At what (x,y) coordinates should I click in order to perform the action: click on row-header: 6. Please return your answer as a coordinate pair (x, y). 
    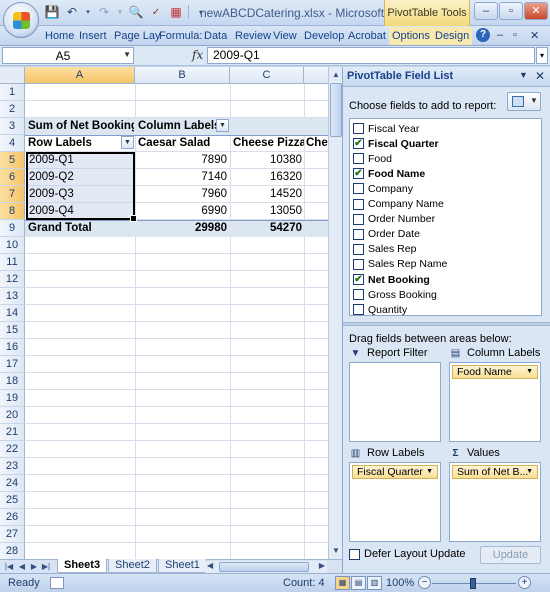
    Looking at the image, I should click on (12, 177).